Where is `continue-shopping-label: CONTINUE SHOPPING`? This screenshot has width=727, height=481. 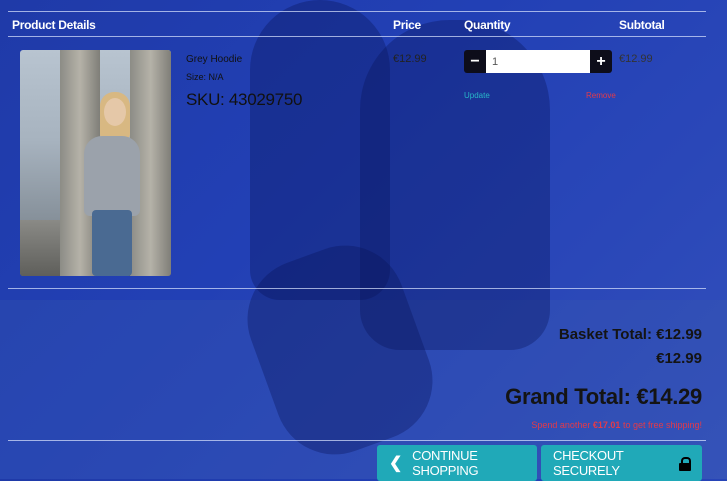 continue-shopping-label: CONTINUE SHOPPING is located at coordinates (445, 463).